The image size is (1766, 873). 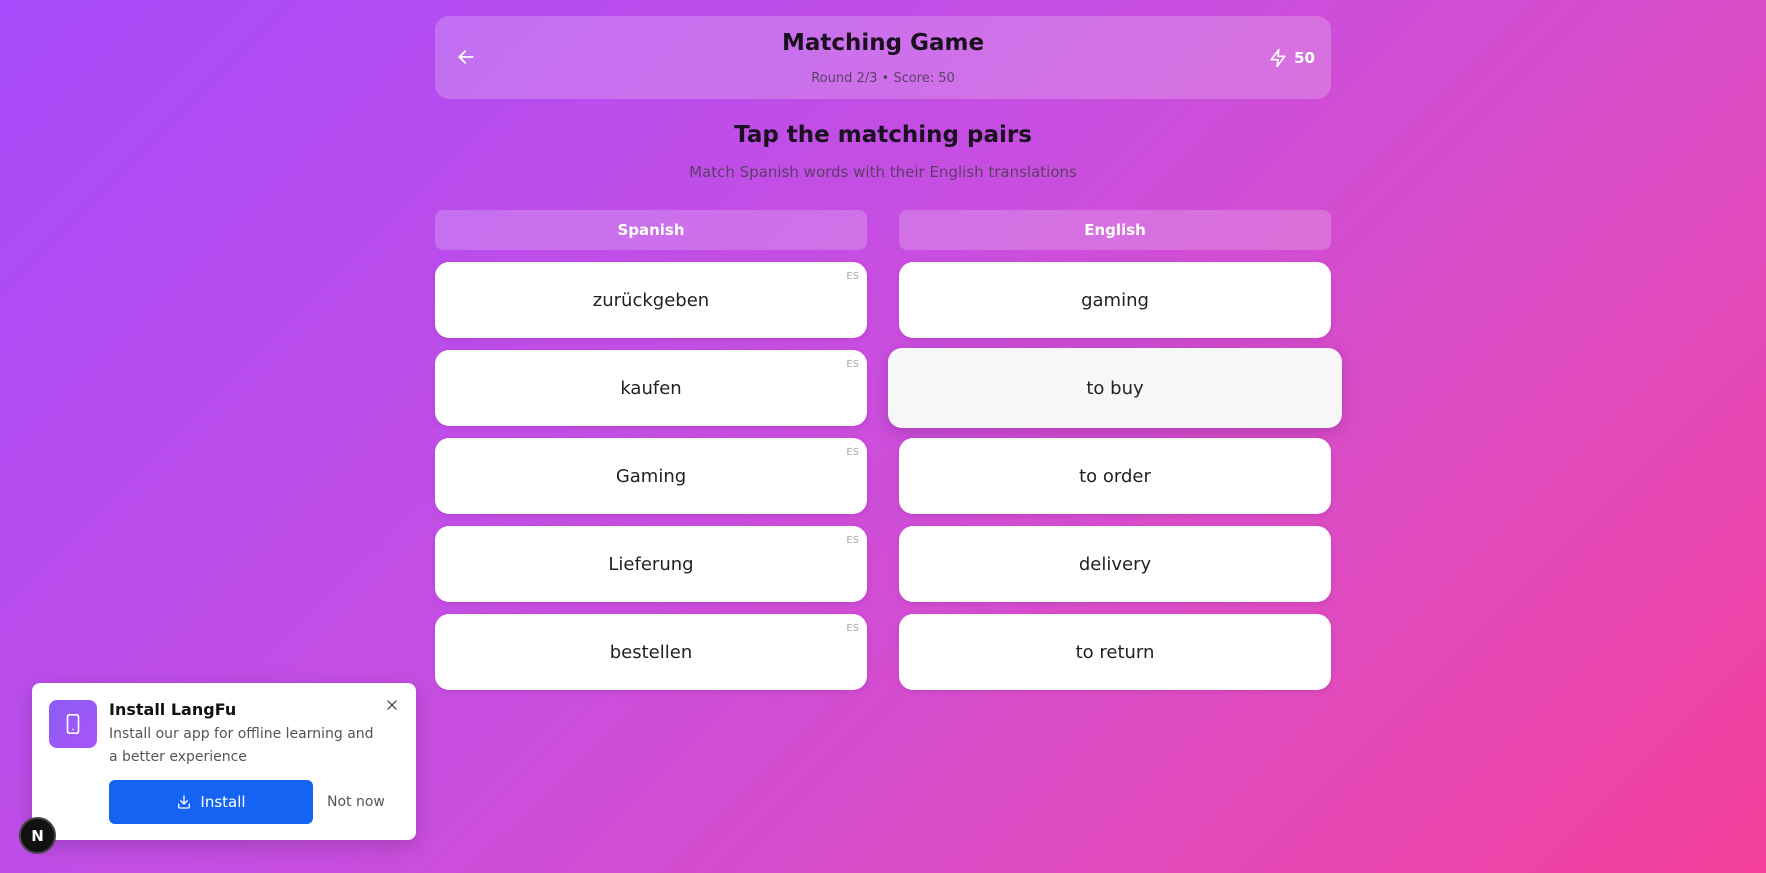 I want to click on word-card: Lieferung ES, so click(x=651, y=564).